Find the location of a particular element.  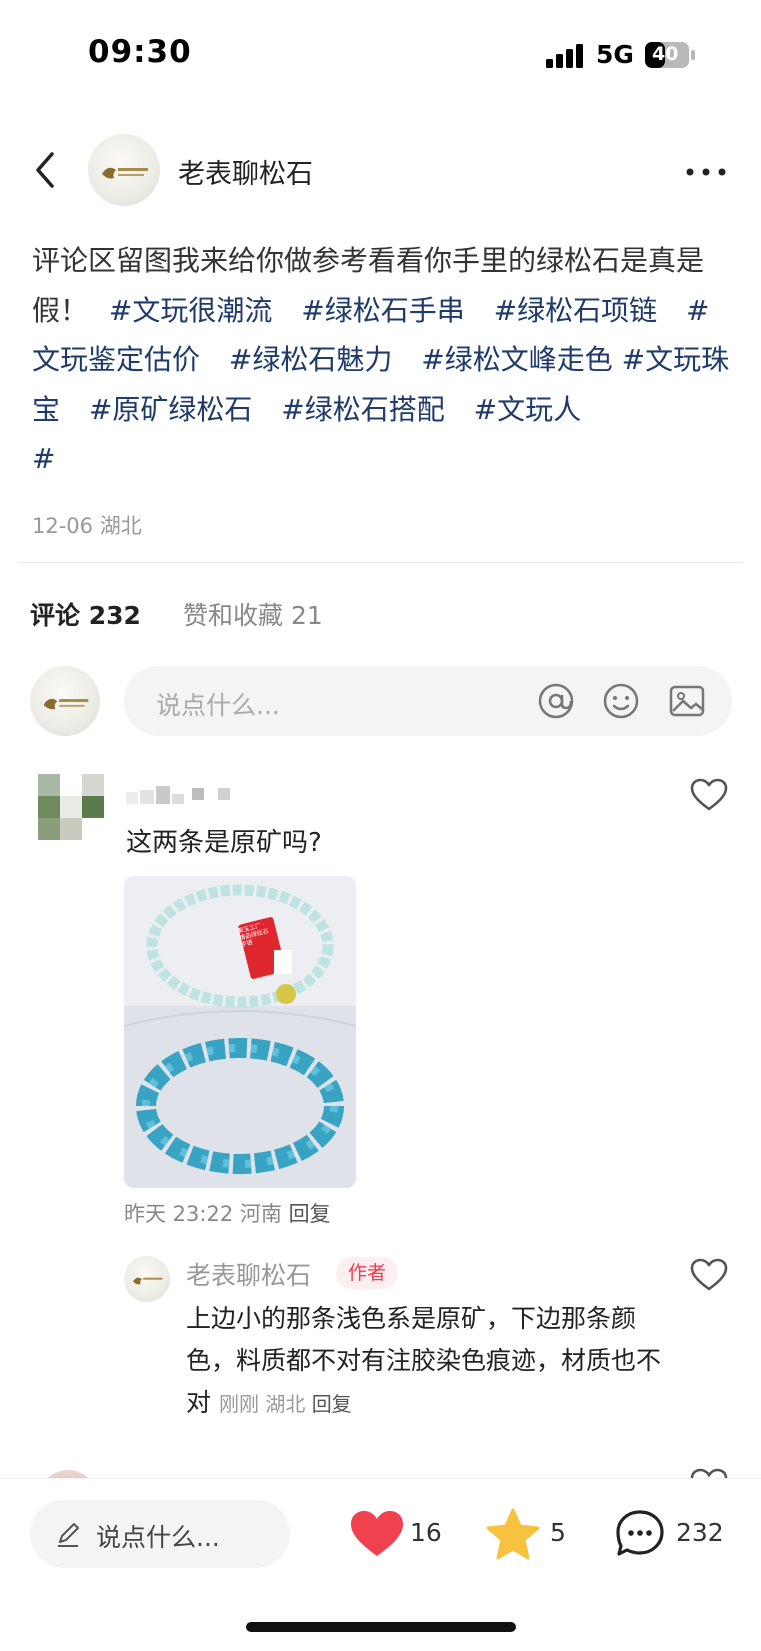

comment-meta: 昨天 23:22 河南 回复 is located at coordinates (227, 1213).